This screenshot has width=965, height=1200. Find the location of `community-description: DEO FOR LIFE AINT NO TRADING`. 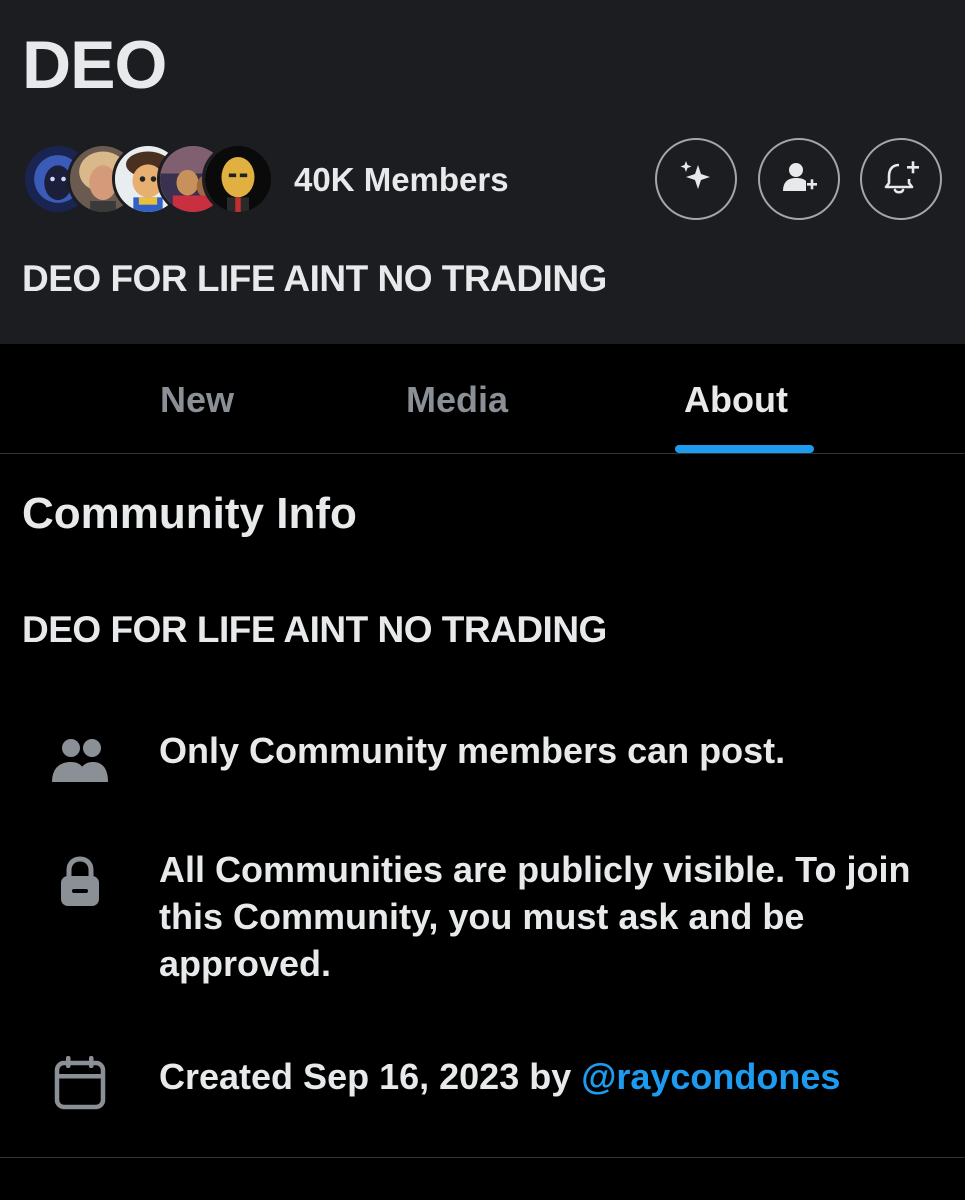

community-description: DEO FOR LIFE AINT NO TRADING is located at coordinates (314, 278).